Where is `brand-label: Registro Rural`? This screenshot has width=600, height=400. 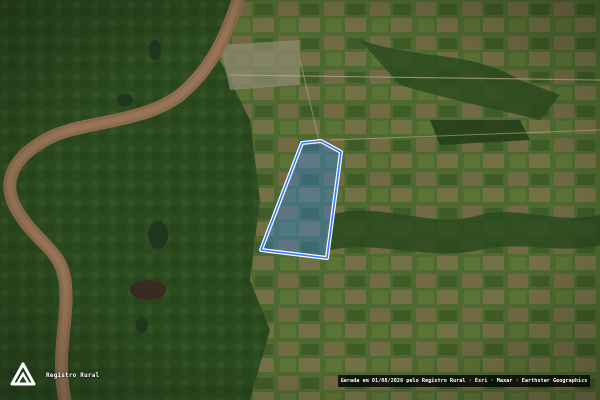
brand-label: Registro Rural is located at coordinates (73, 375).